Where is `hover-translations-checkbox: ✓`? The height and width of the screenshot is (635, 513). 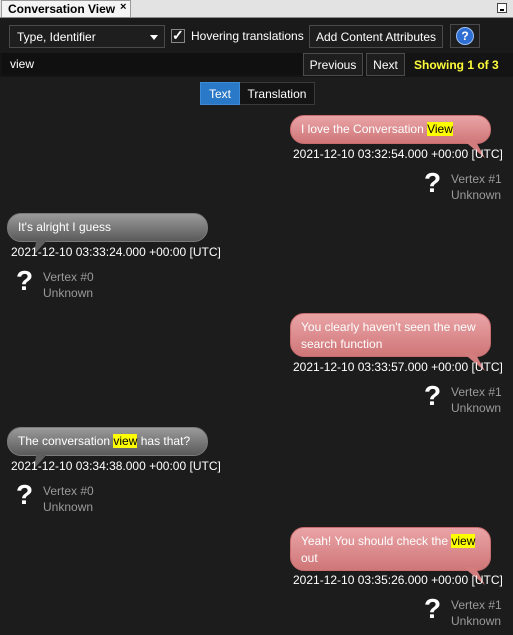
hover-translations-checkbox: ✓ is located at coordinates (178, 35).